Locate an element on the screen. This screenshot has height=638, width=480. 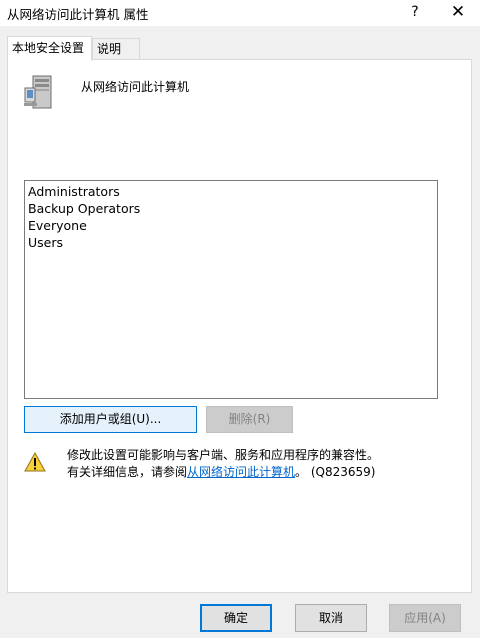
list-item: Users is located at coordinates (232, 242).